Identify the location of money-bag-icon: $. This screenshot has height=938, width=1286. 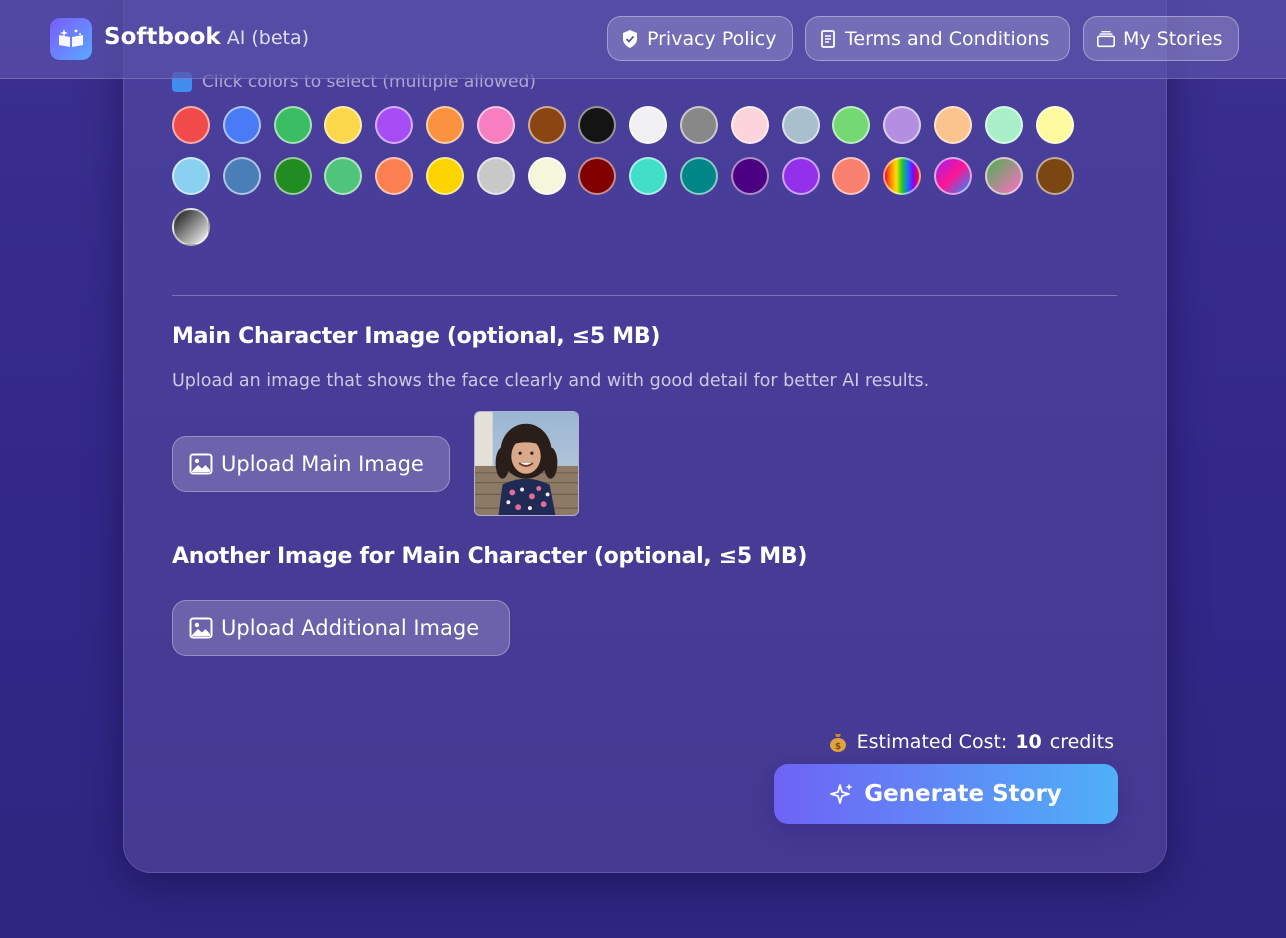
(837, 743).